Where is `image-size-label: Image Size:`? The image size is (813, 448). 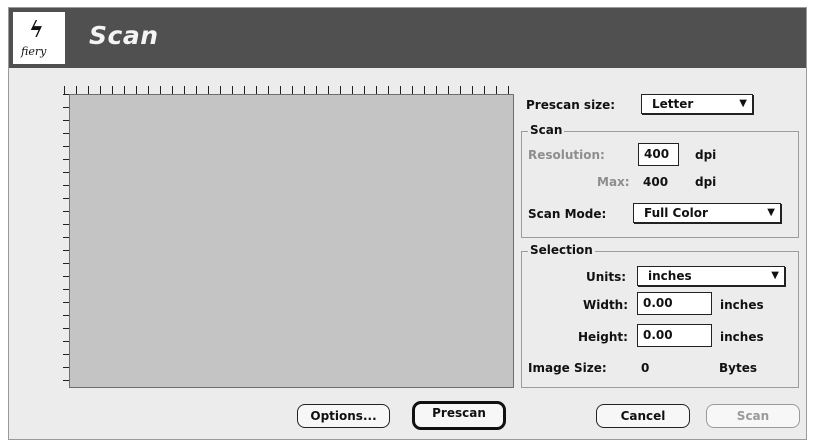
image-size-label: Image Size: is located at coordinates (567, 368).